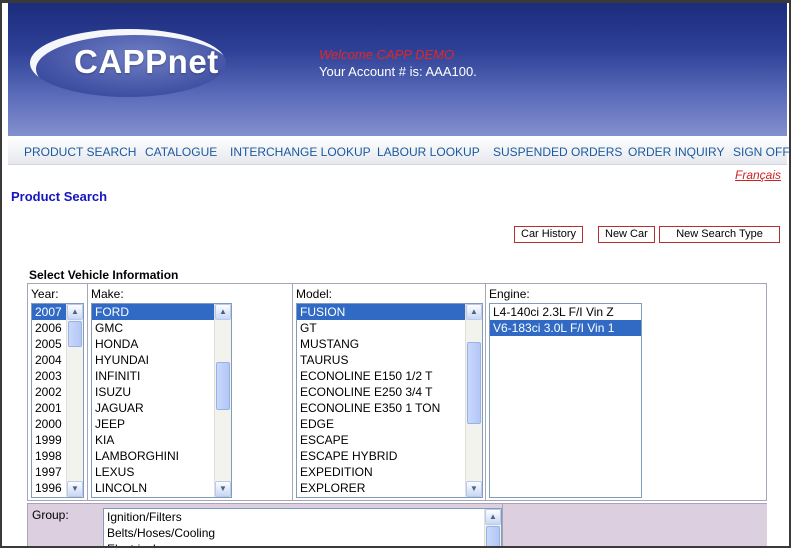  Describe the element at coordinates (181, 152) in the screenshot. I see `nav-catalogue: CATALOGUE` at that location.